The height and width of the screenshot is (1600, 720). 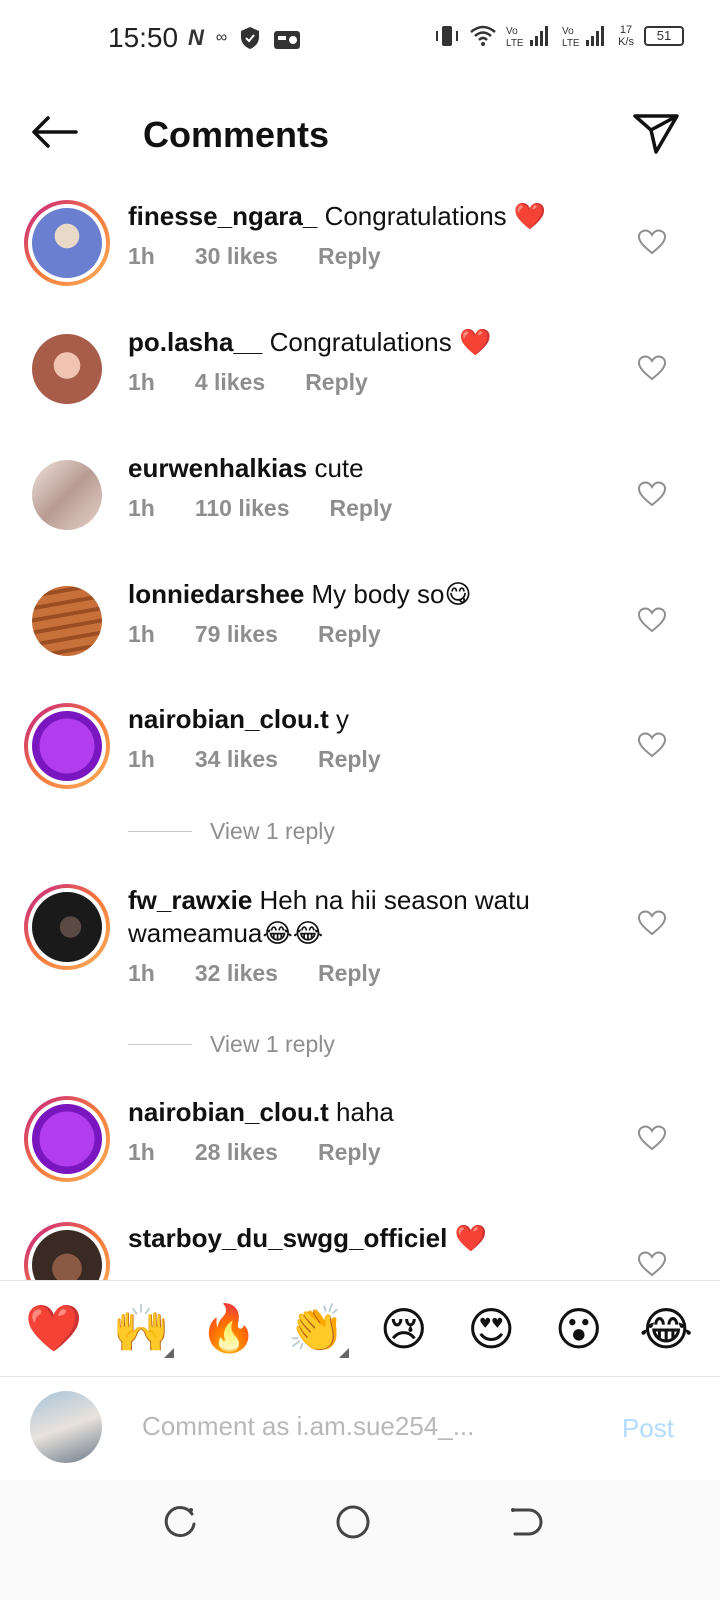 What do you see at coordinates (180, 1522) in the screenshot?
I see `recent-apps-icon` at bounding box center [180, 1522].